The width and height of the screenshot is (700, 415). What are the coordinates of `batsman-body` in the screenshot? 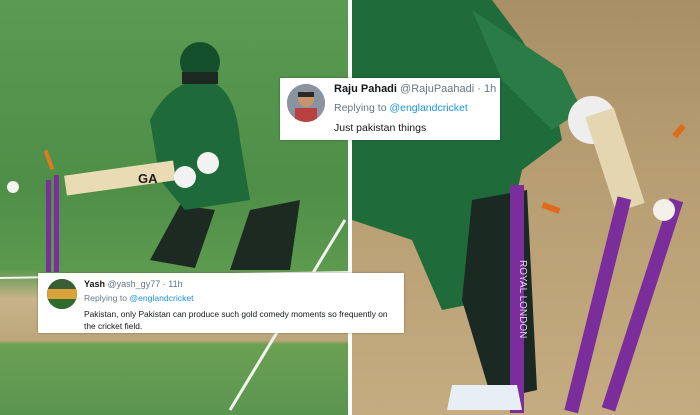 It's located at (200, 145).